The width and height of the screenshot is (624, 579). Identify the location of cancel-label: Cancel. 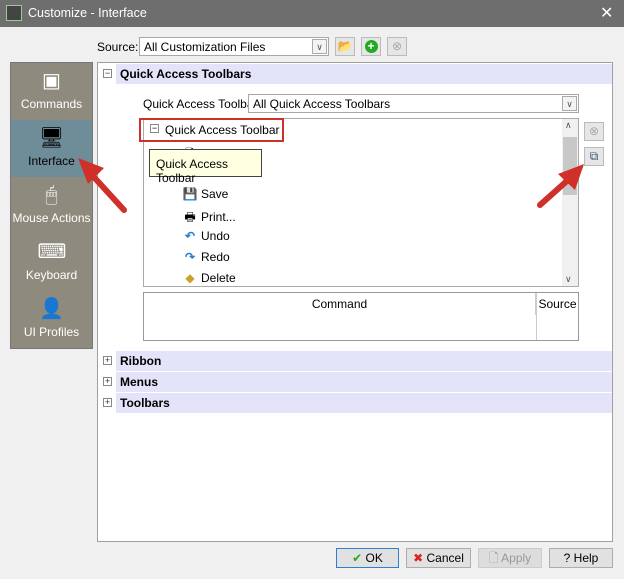
(445, 558).